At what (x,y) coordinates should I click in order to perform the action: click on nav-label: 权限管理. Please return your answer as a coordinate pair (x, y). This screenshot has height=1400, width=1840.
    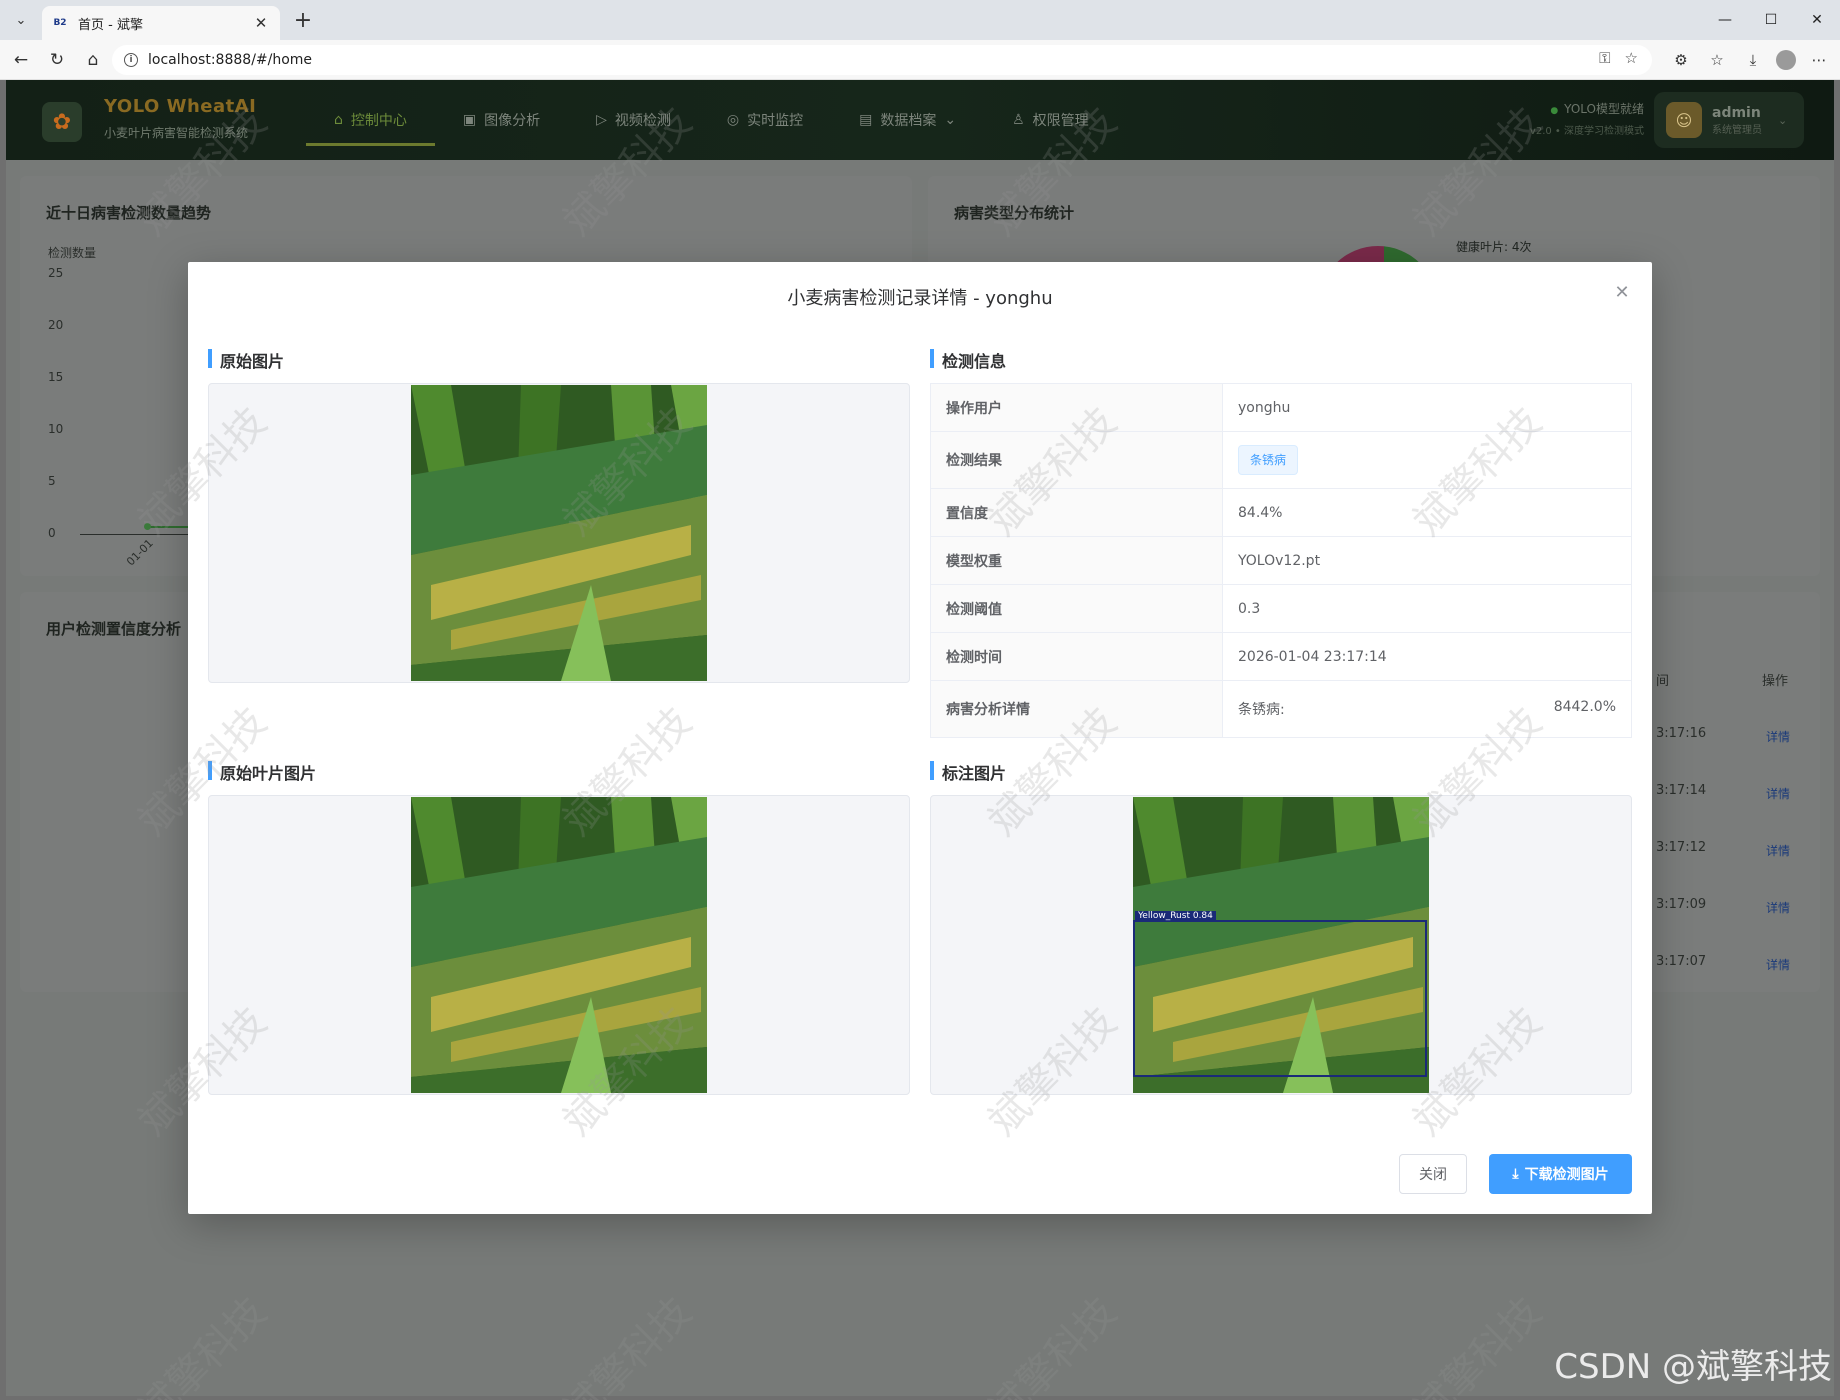
    Looking at the image, I should click on (1060, 121).